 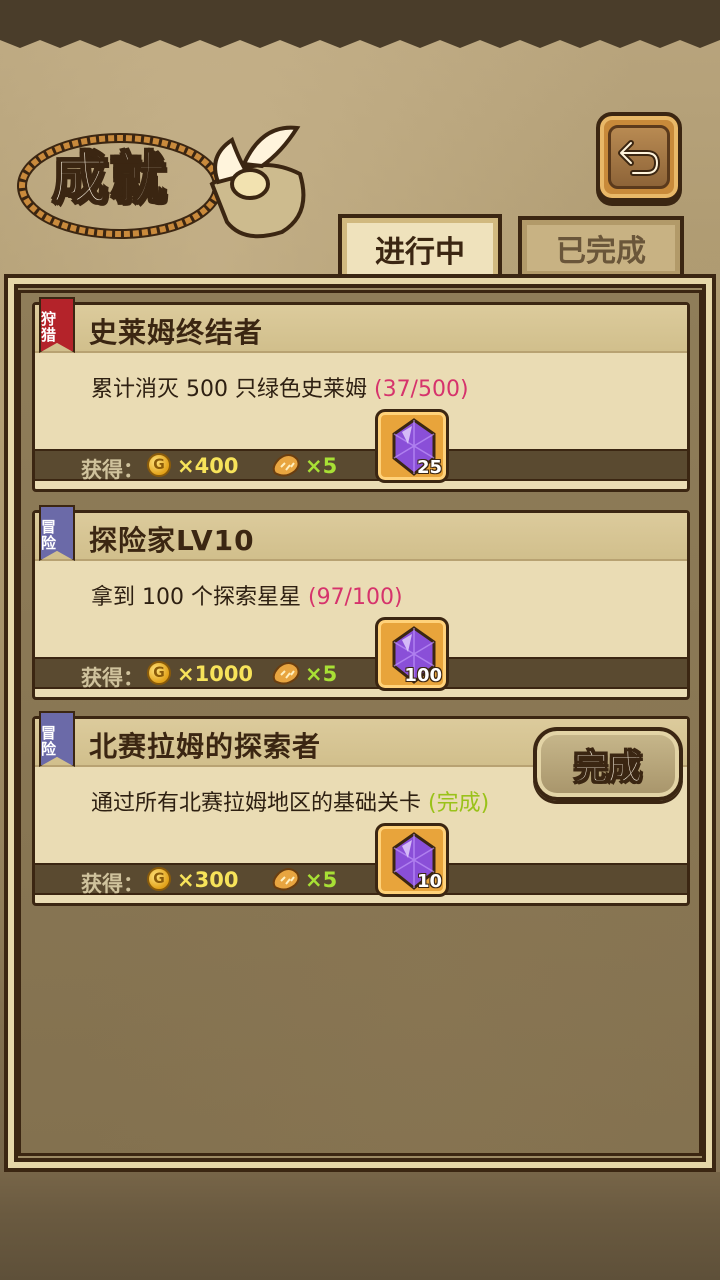 What do you see at coordinates (176, 332) in the screenshot?
I see `achievement-title: 史莱姆终结者` at bounding box center [176, 332].